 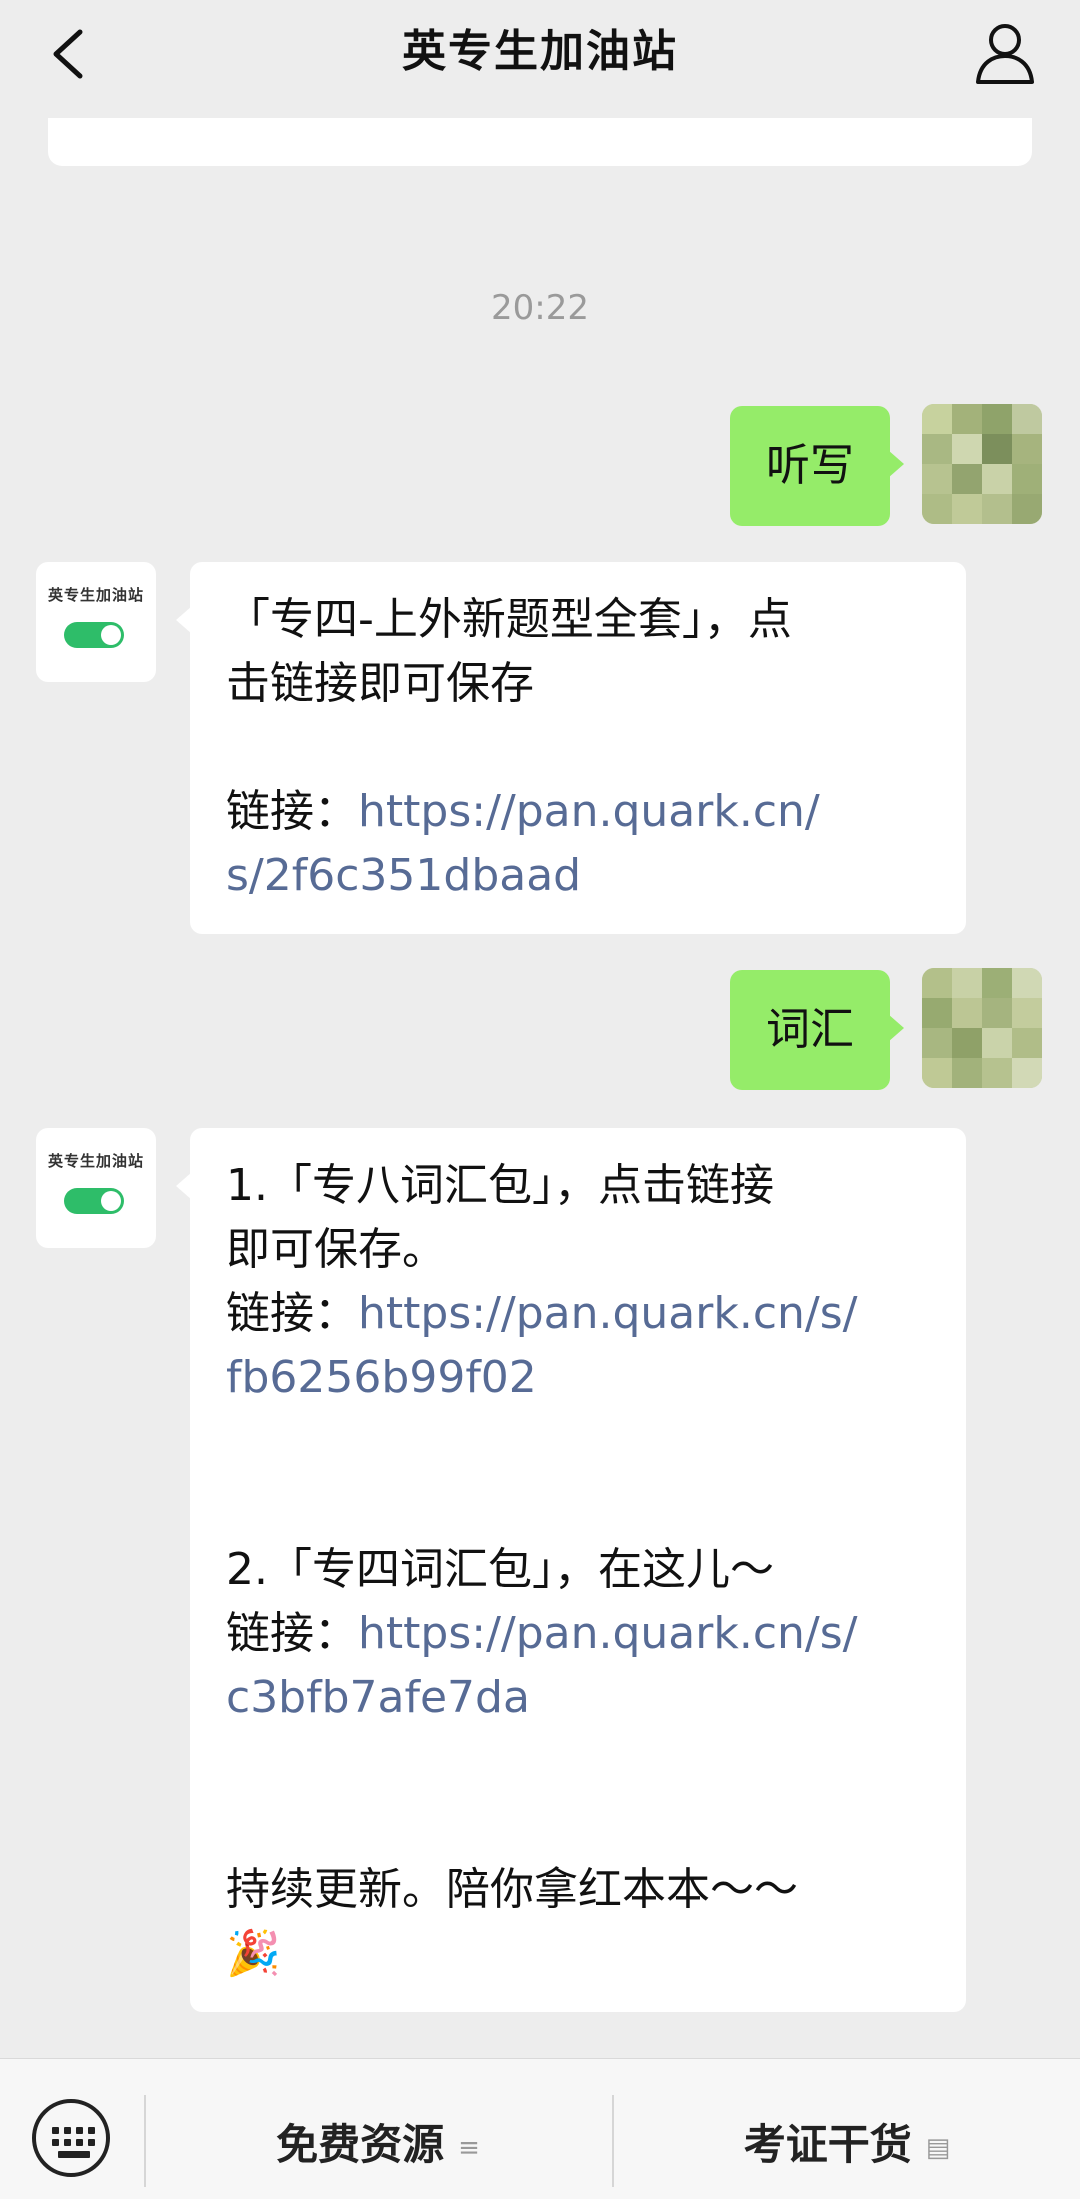 What do you see at coordinates (938, 2147) in the screenshot?
I see `menu-page-icon: ▤` at bounding box center [938, 2147].